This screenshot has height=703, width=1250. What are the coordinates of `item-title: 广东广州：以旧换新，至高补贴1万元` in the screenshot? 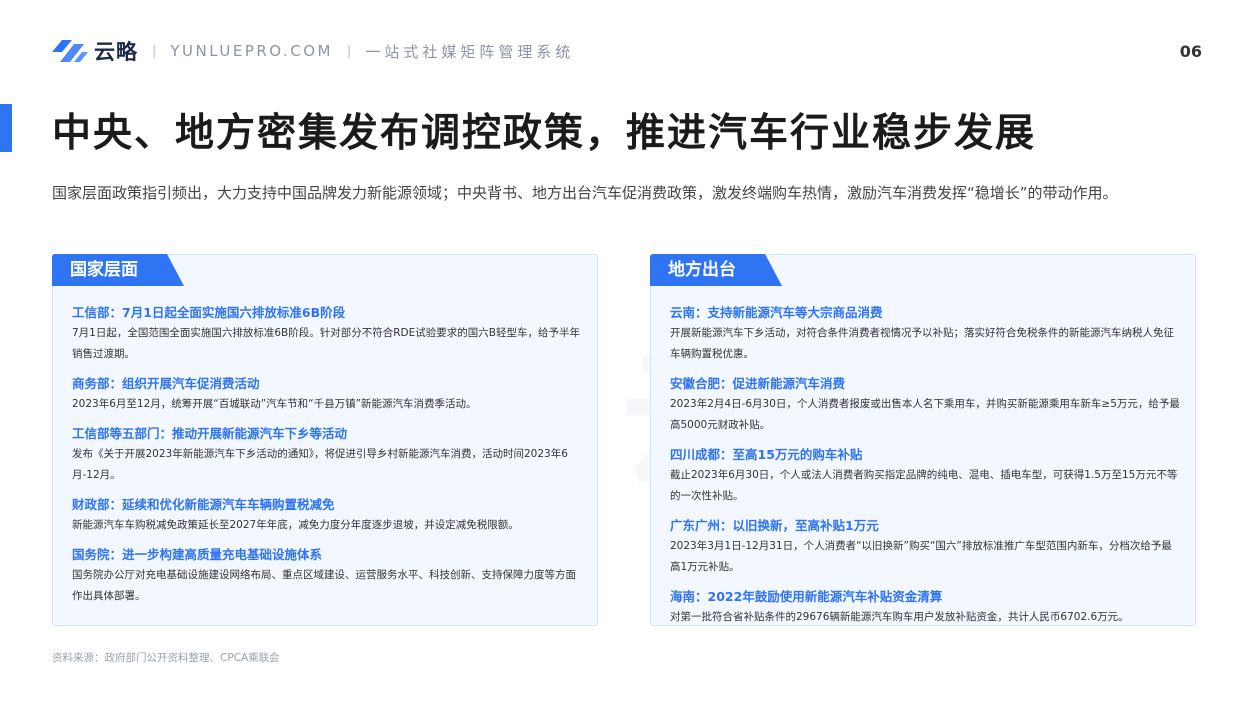 It's located at (774, 525).